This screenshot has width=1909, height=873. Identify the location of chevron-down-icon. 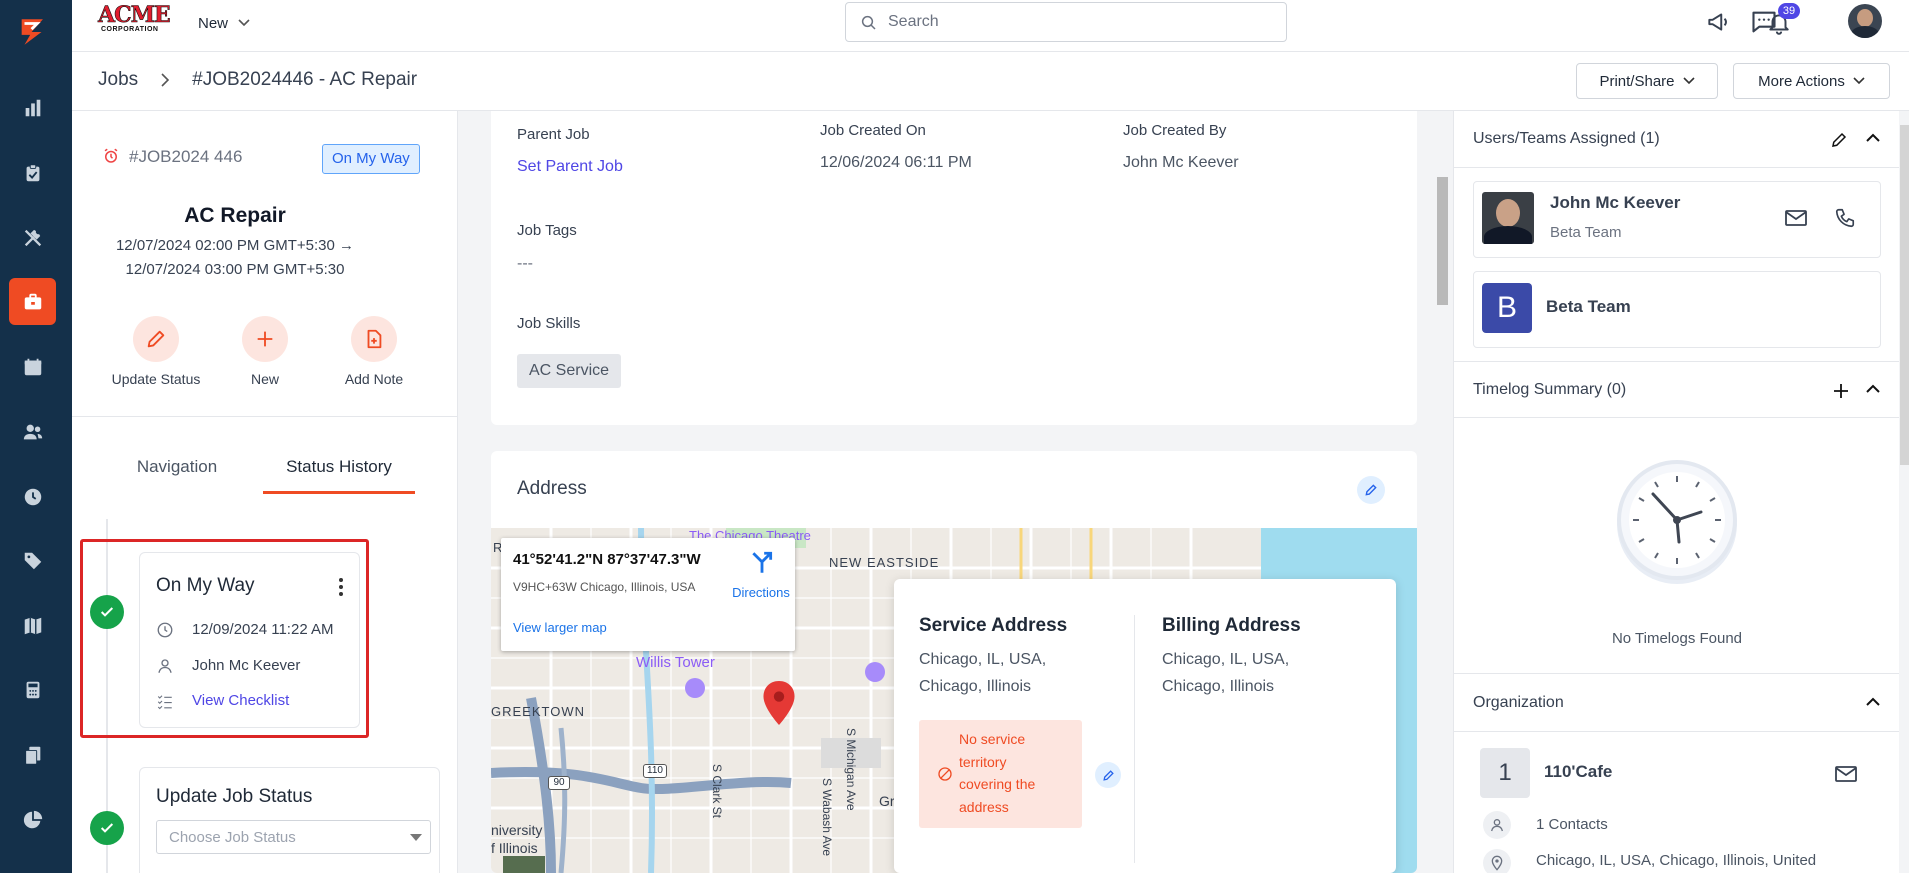
(1859, 81).